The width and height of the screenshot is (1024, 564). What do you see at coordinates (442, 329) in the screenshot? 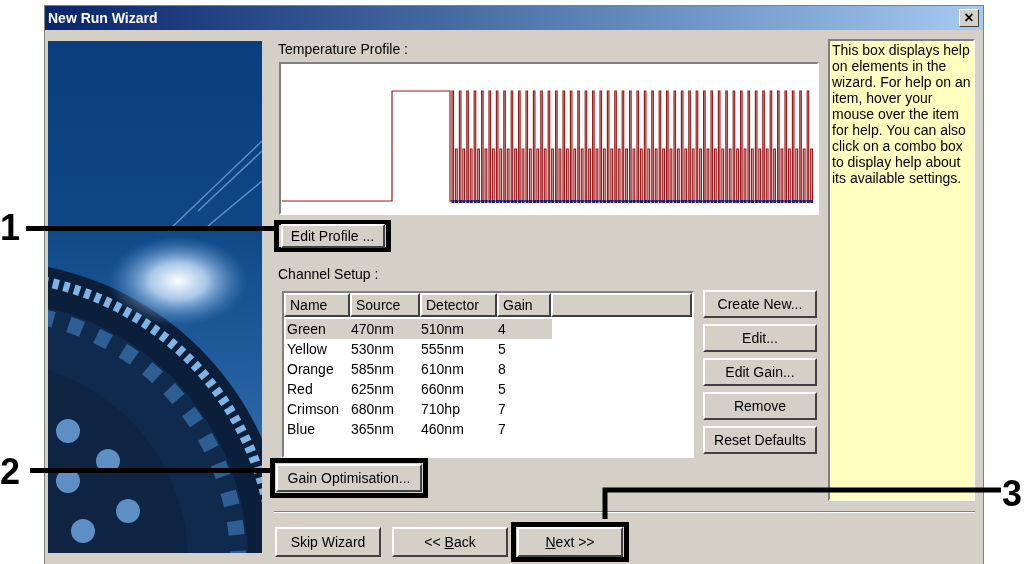
I see `table-cell-text: 510nm` at bounding box center [442, 329].